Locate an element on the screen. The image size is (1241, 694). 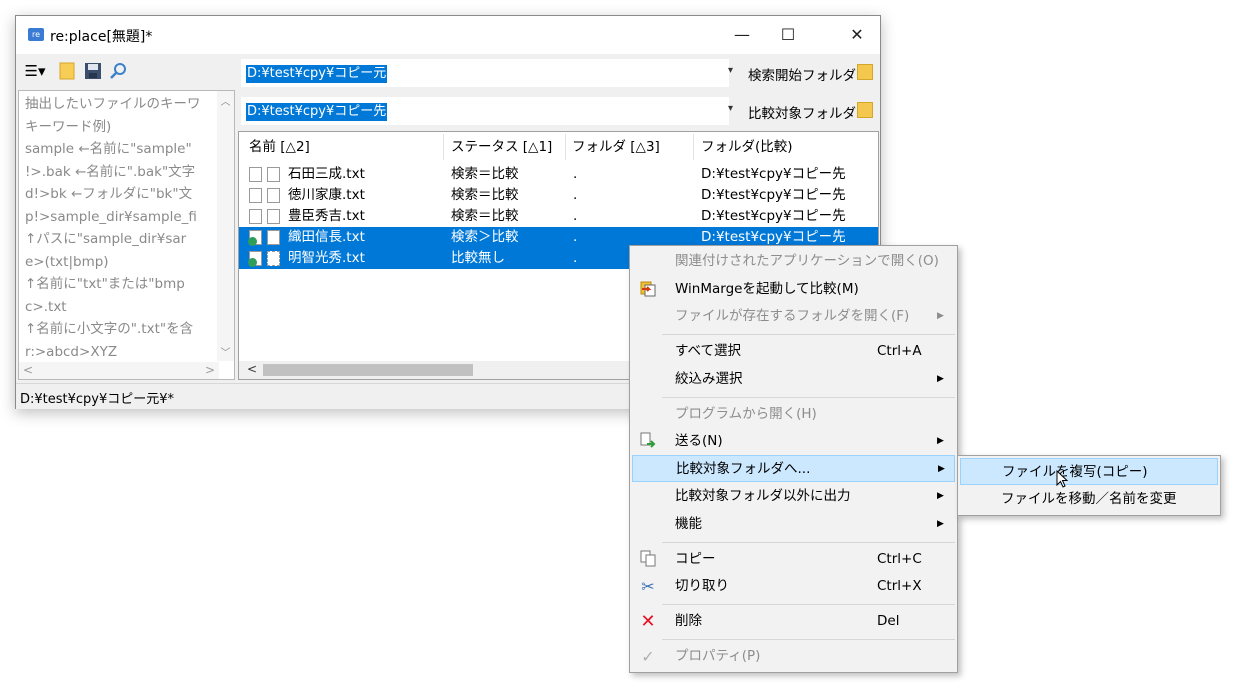
table-row: 豊臣秀吉.txt 検索＝比較 . D:¥test¥cpy¥コピー先 is located at coordinates (558, 216).